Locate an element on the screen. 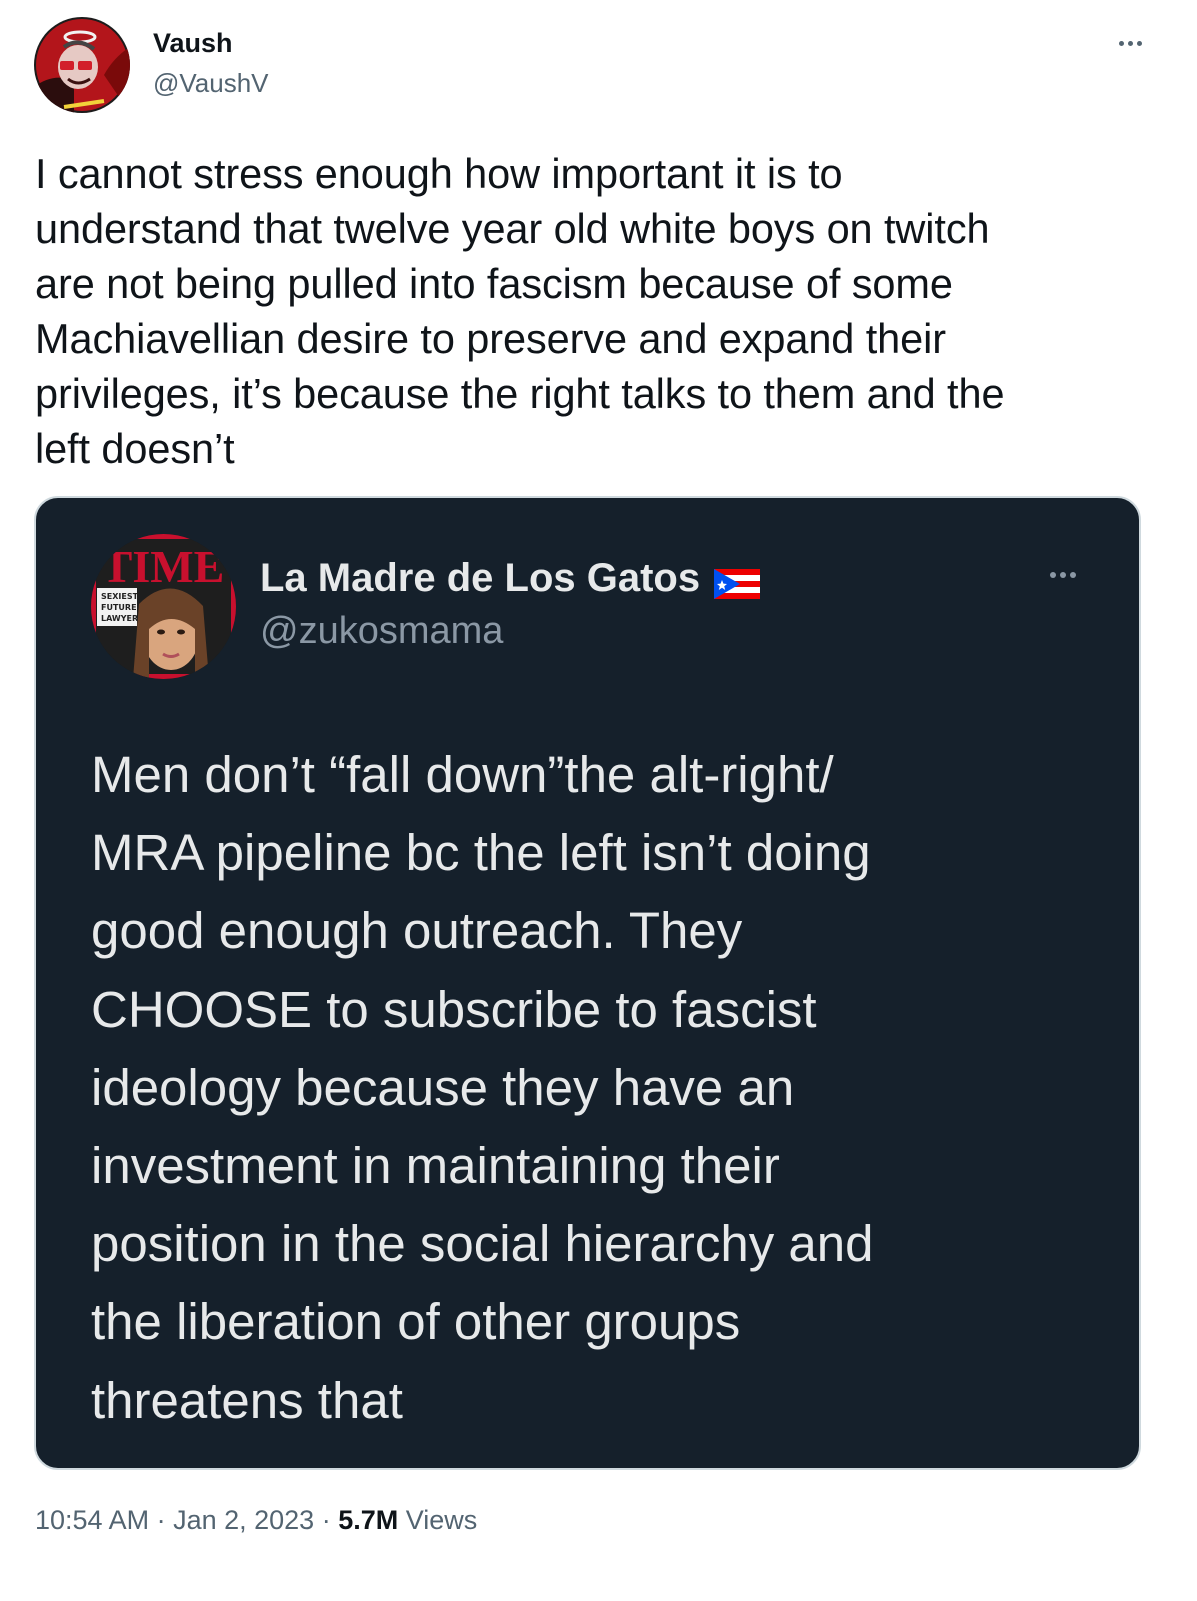  author-avatar is located at coordinates (82, 65).